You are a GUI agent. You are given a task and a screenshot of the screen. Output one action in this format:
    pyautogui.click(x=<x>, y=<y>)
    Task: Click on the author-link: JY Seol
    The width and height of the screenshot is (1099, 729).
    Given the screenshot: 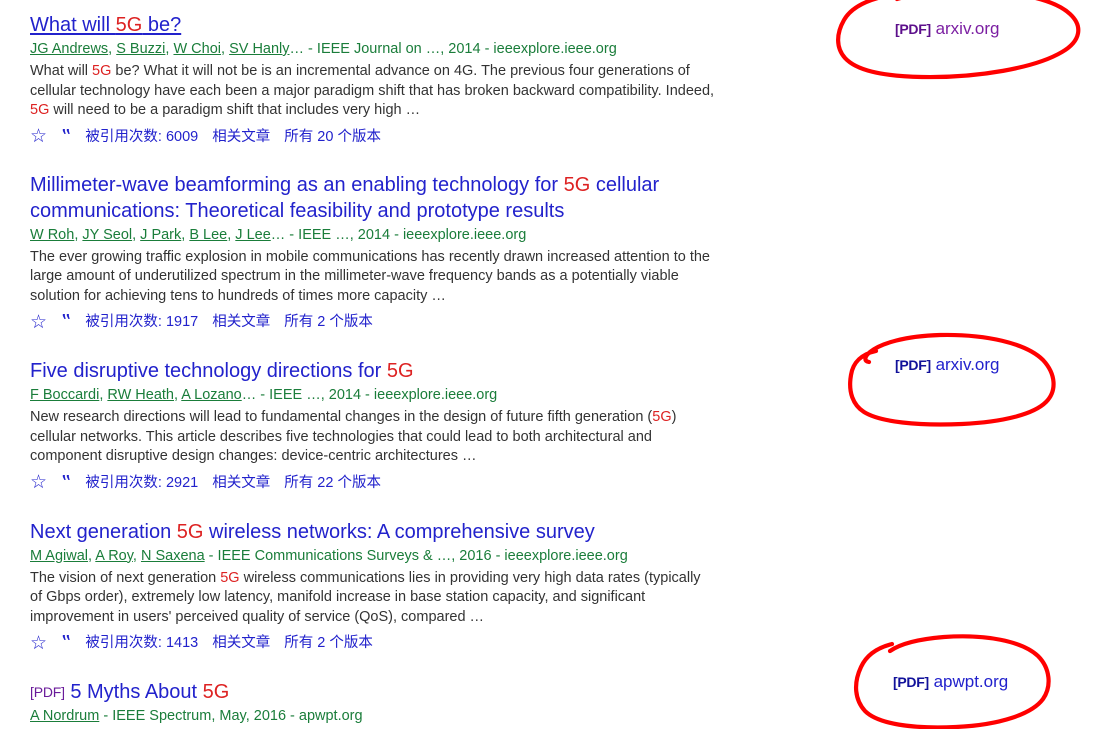 What is the action you would take?
    pyautogui.click(x=107, y=235)
    